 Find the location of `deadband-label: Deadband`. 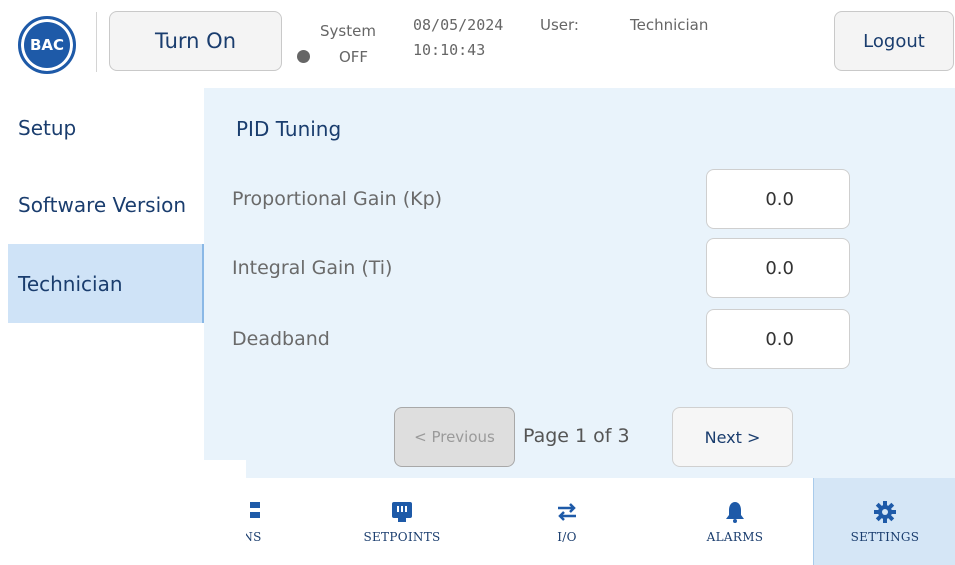

deadband-label: Deadband is located at coordinates (281, 339).